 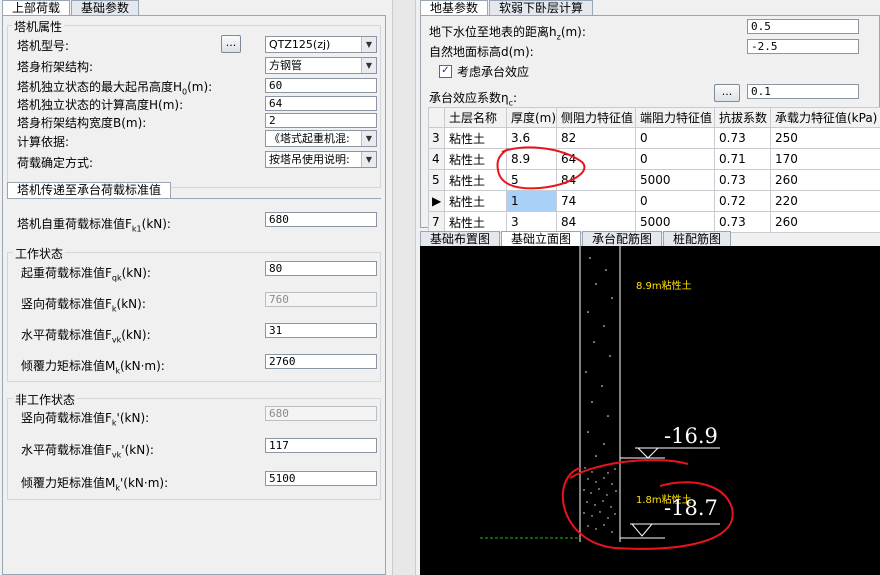 What do you see at coordinates (321, 219) in the screenshot?
I see `self-weight-input: 680` at bounding box center [321, 219].